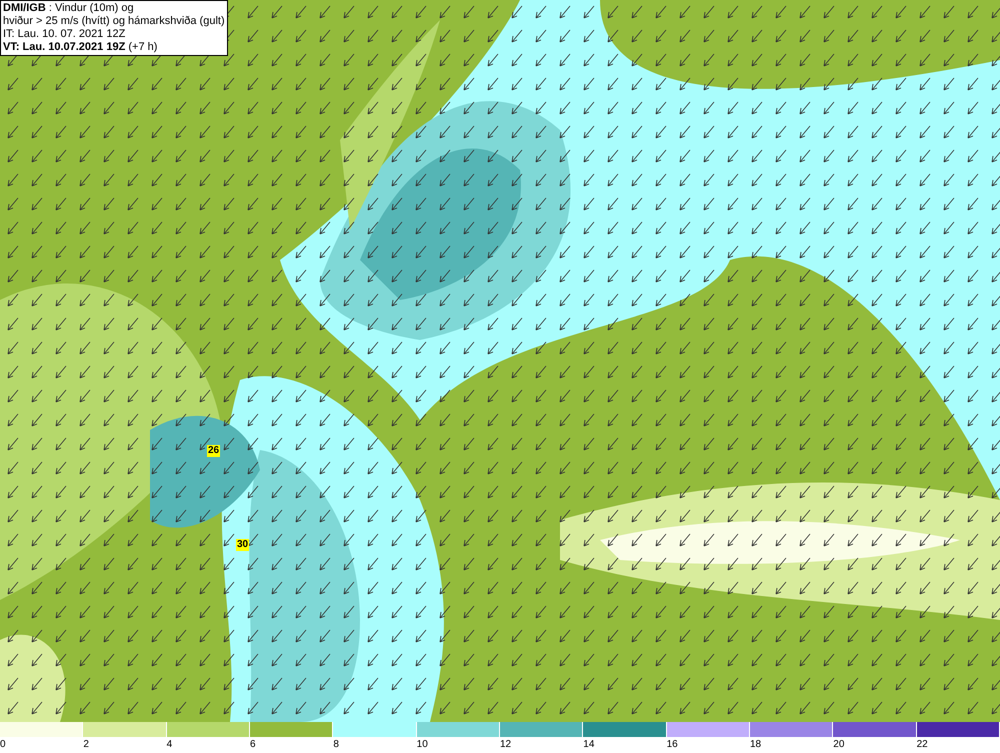 The width and height of the screenshot is (1000, 753). What do you see at coordinates (80, 47) in the screenshot?
I see `caption-line: VT: Lau. 10.07.2021 19Z (+7 h)` at bounding box center [80, 47].